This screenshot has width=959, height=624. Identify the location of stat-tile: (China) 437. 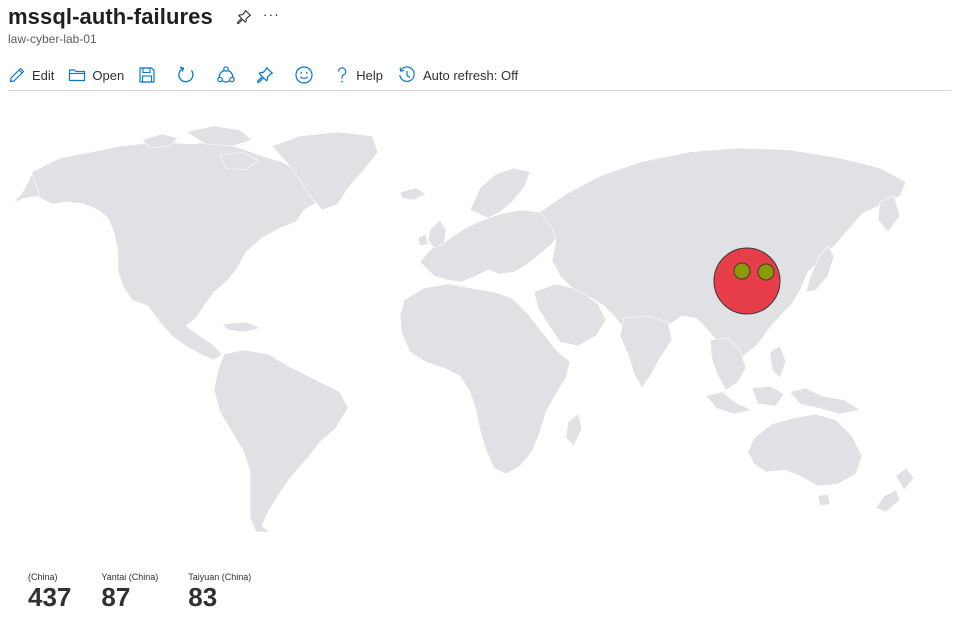
(49, 591).